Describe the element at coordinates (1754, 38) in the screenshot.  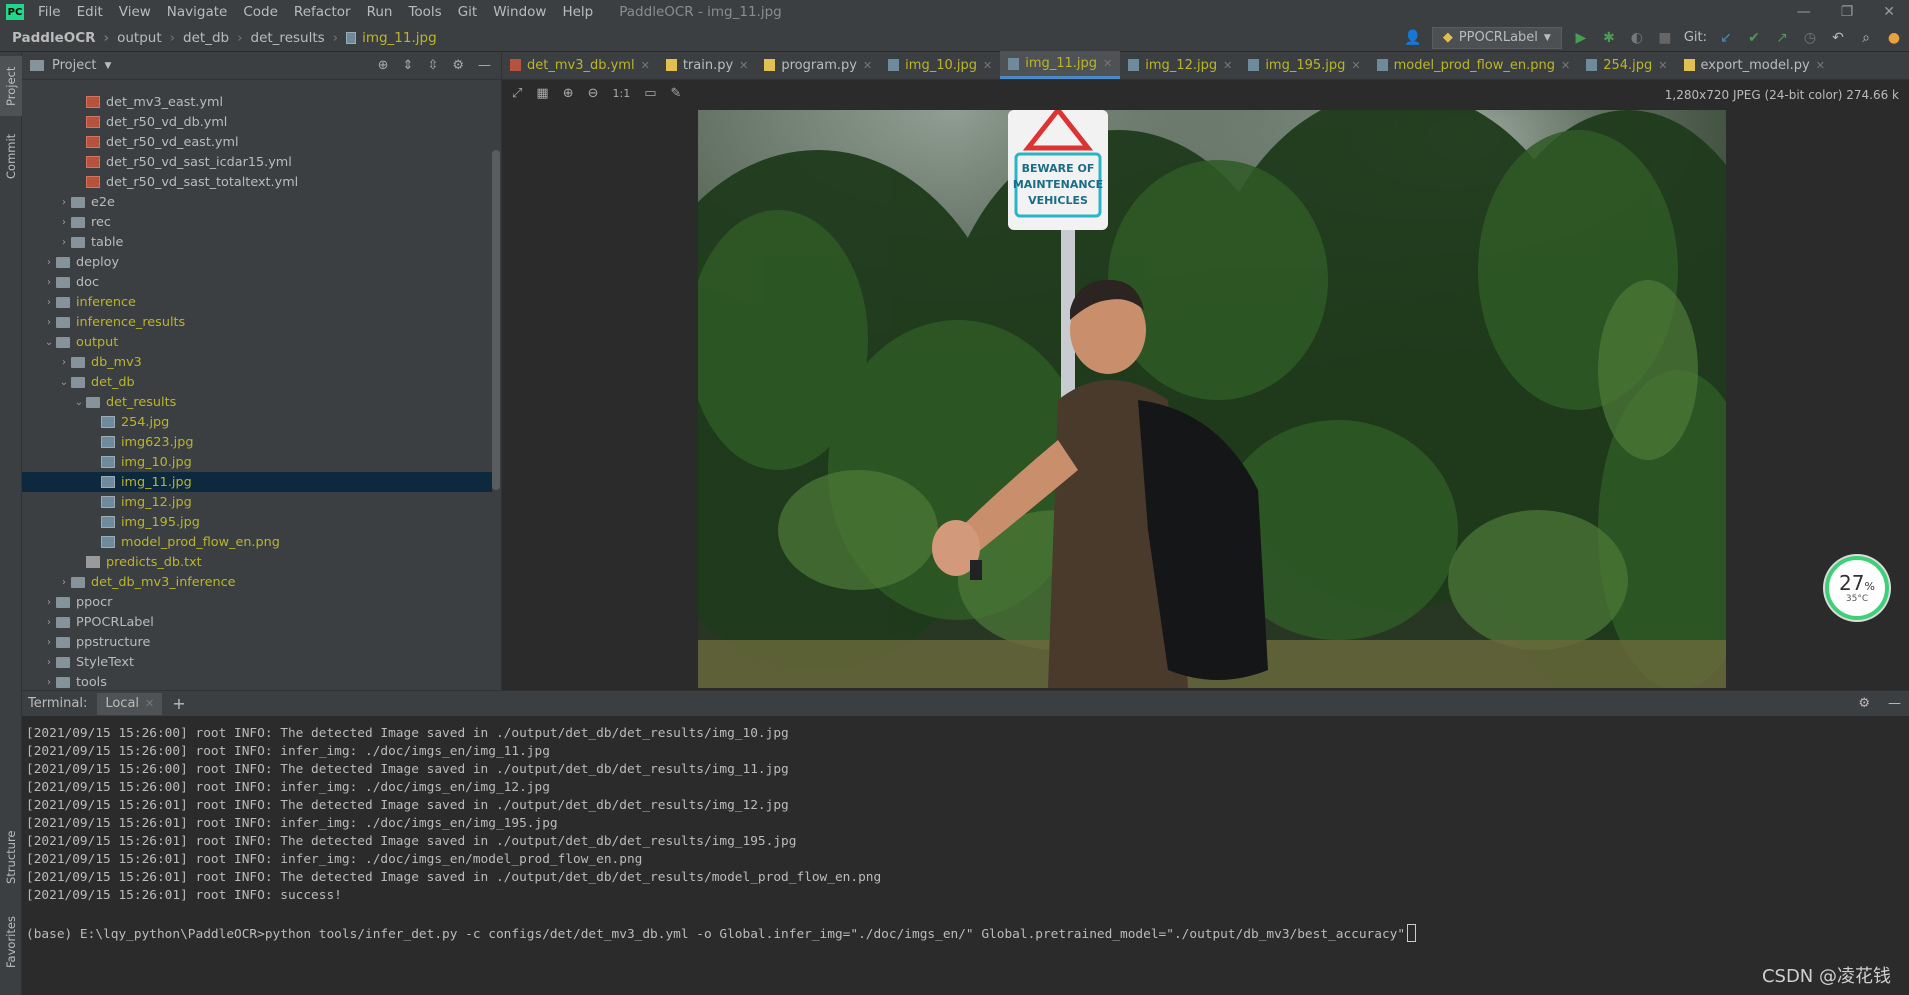
I see `git-commit-icon: ✔` at that location.